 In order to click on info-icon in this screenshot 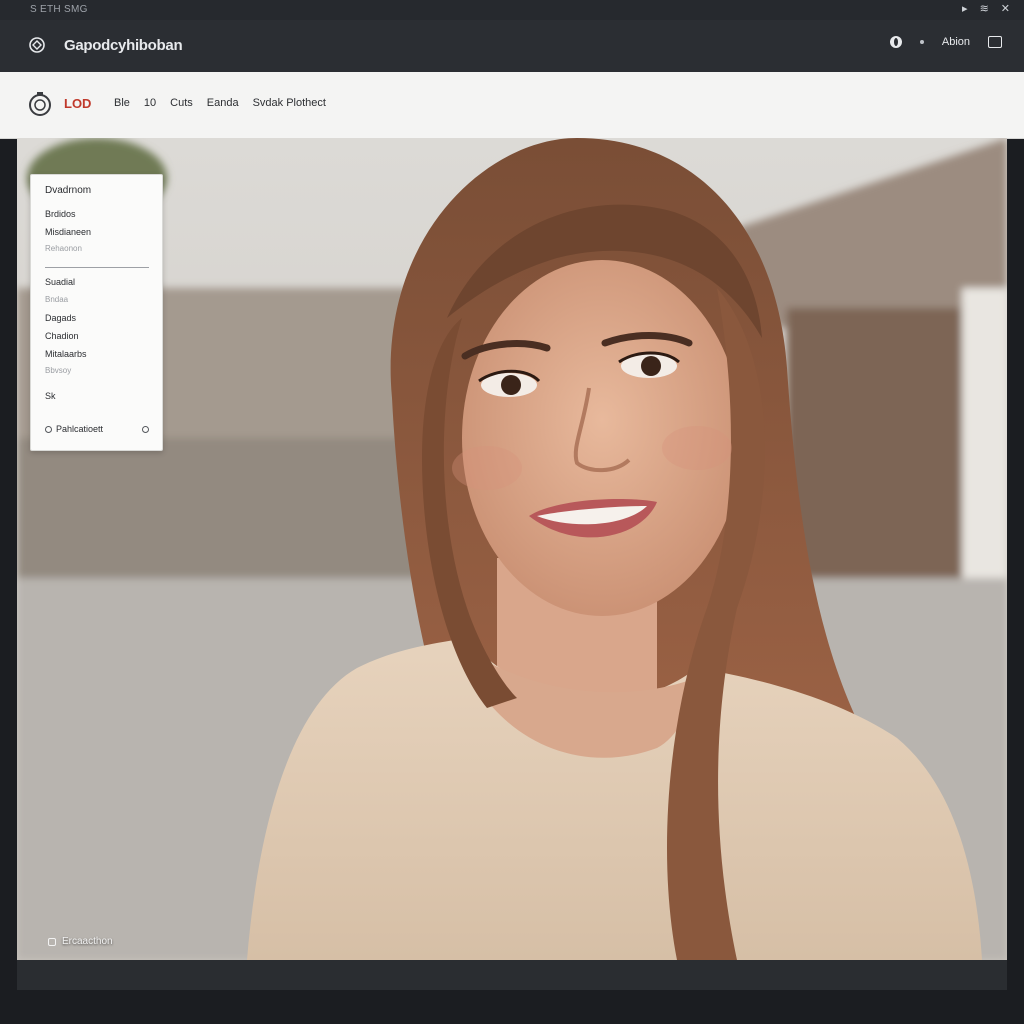, I will do `click(145, 429)`.